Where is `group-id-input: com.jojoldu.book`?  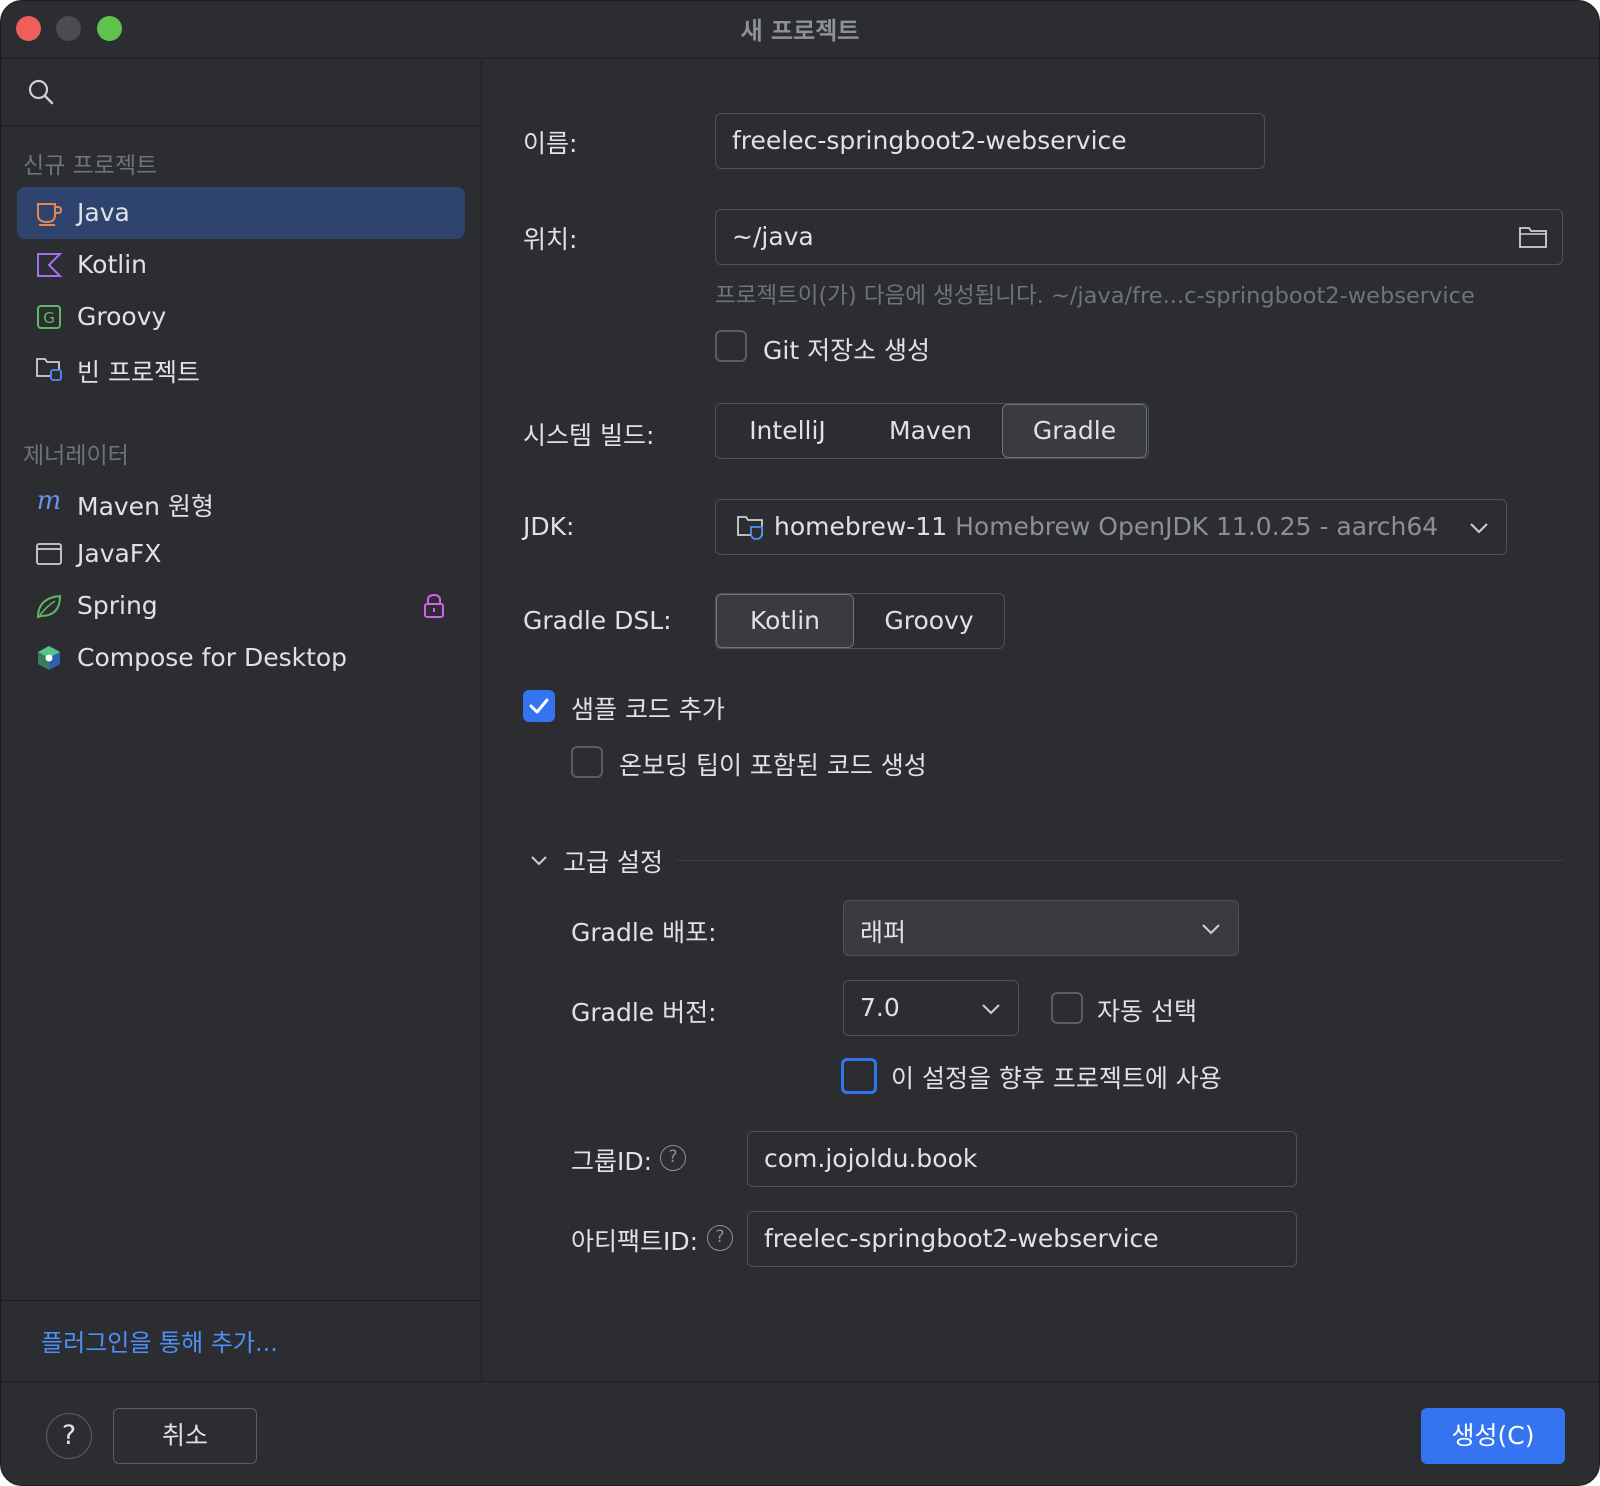 group-id-input: com.jojoldu.book is located at coordinates (1022, 1159).